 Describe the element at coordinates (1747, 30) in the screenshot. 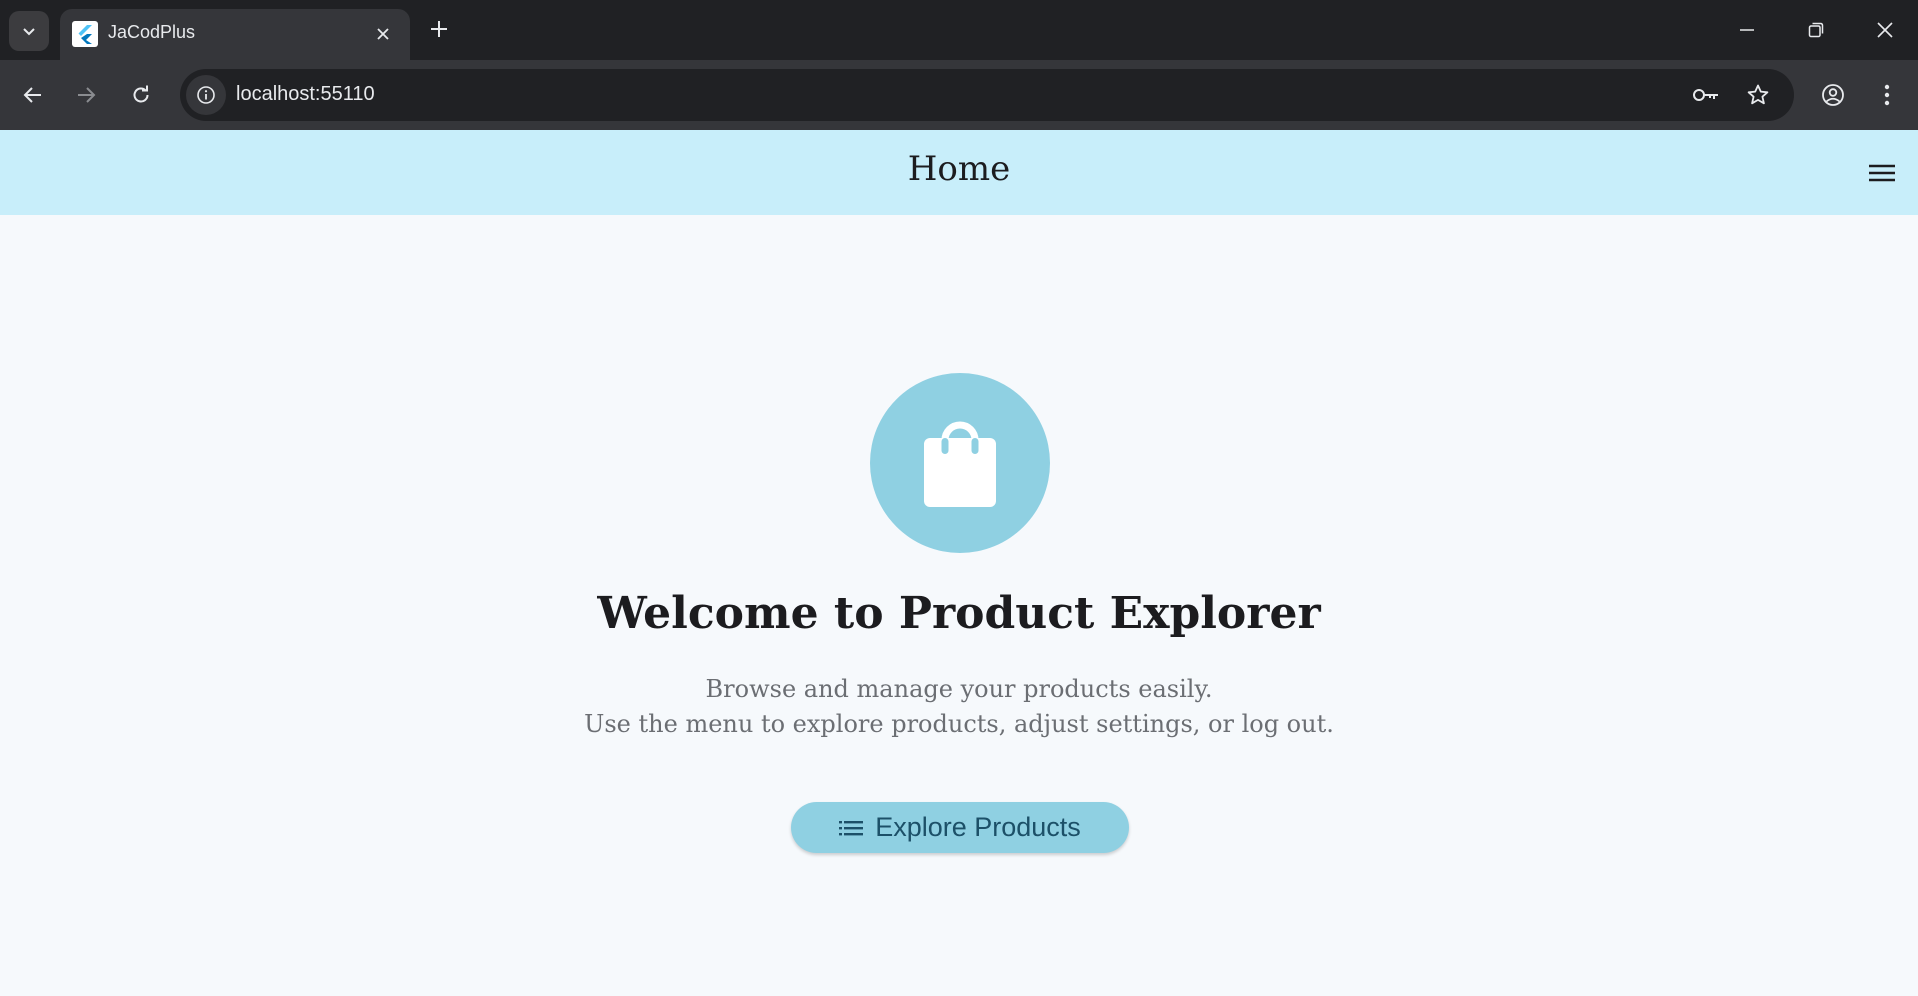

I see `minimize-icon` at that location.